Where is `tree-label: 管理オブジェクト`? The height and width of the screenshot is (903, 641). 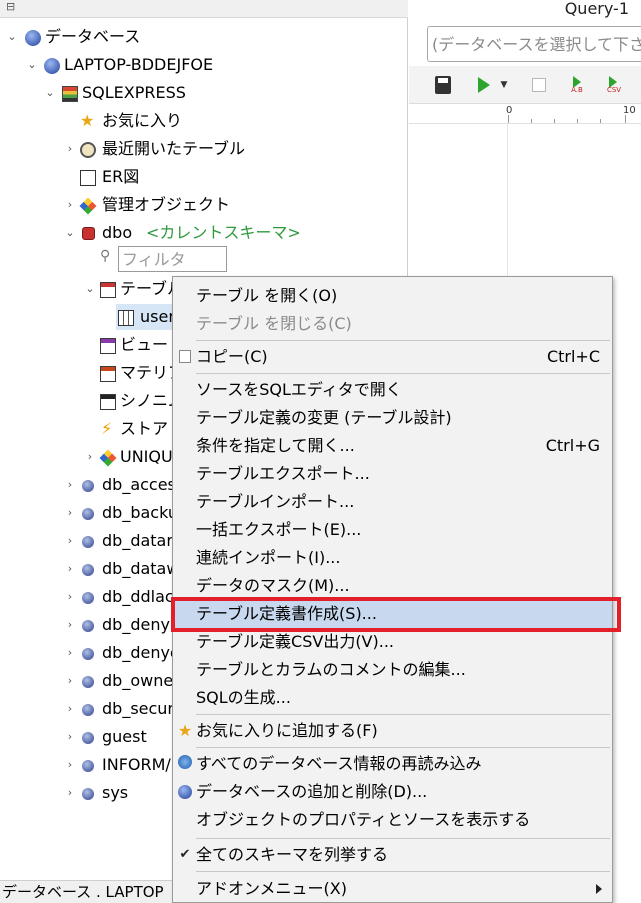
tree-label: 管理オブジェクト is located at coordinates (166, 204).